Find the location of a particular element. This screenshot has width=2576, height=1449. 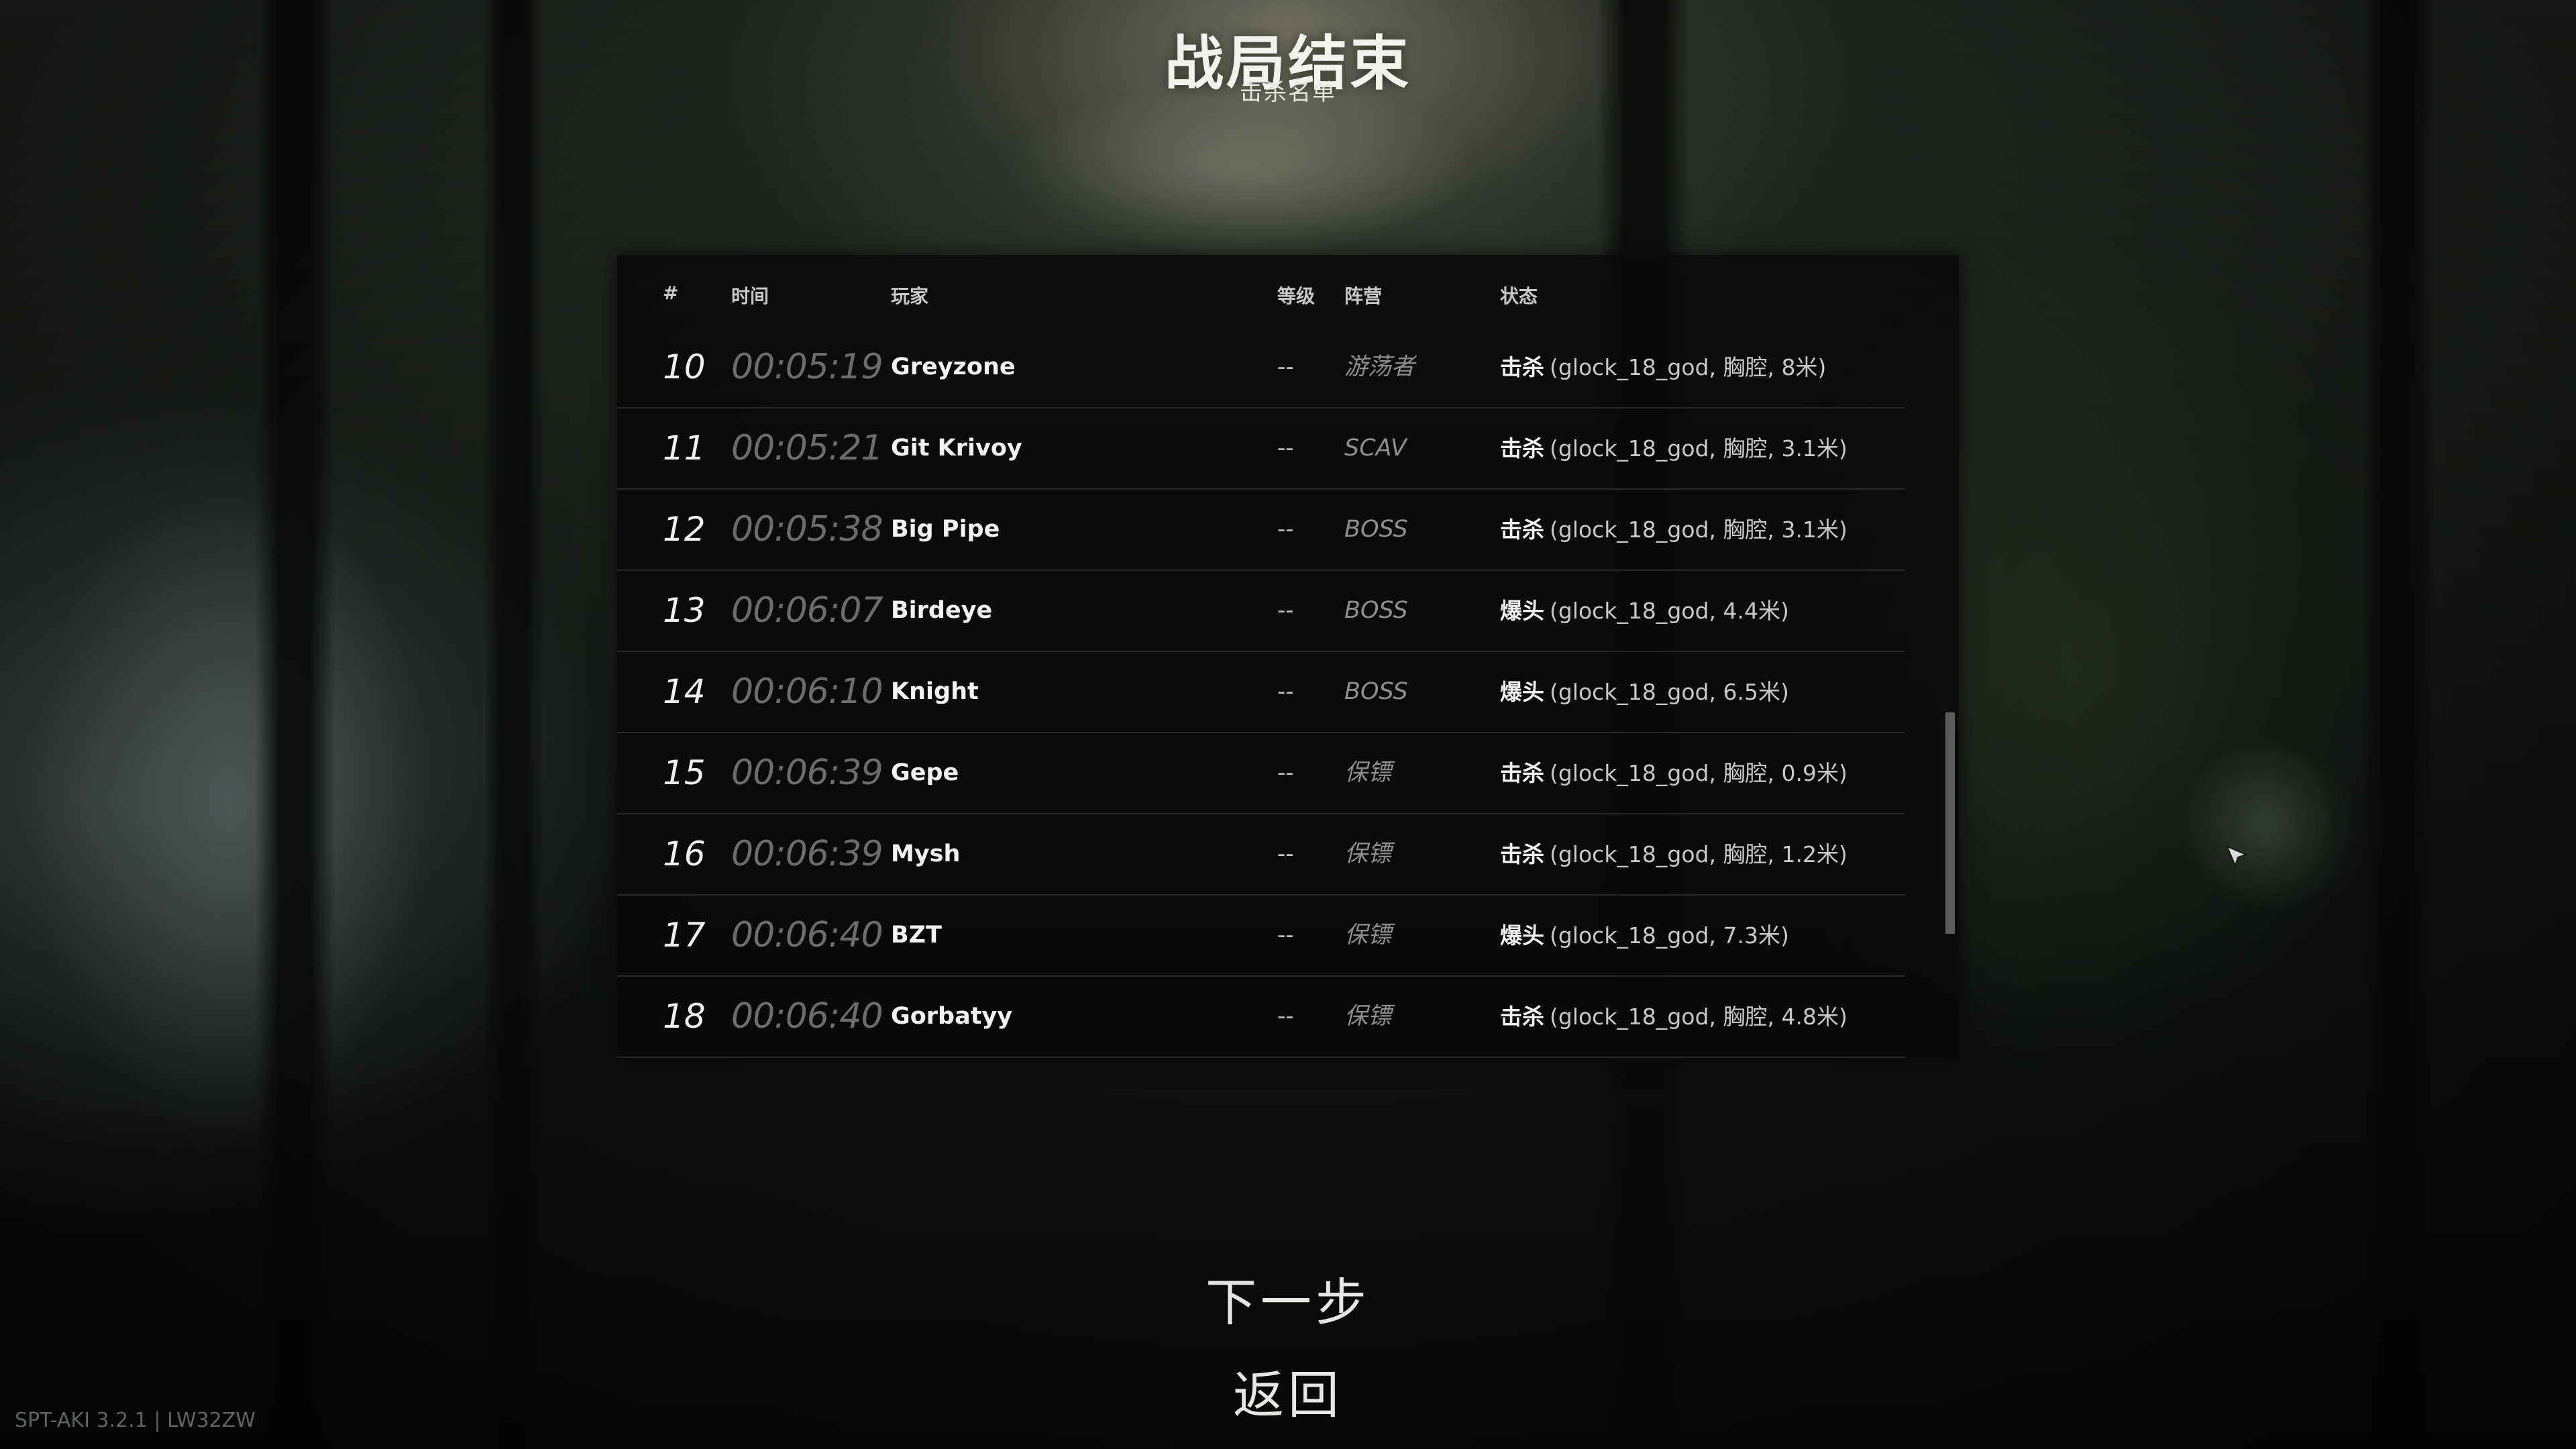

player-name: Gepe is located at coordinates (925, 772).